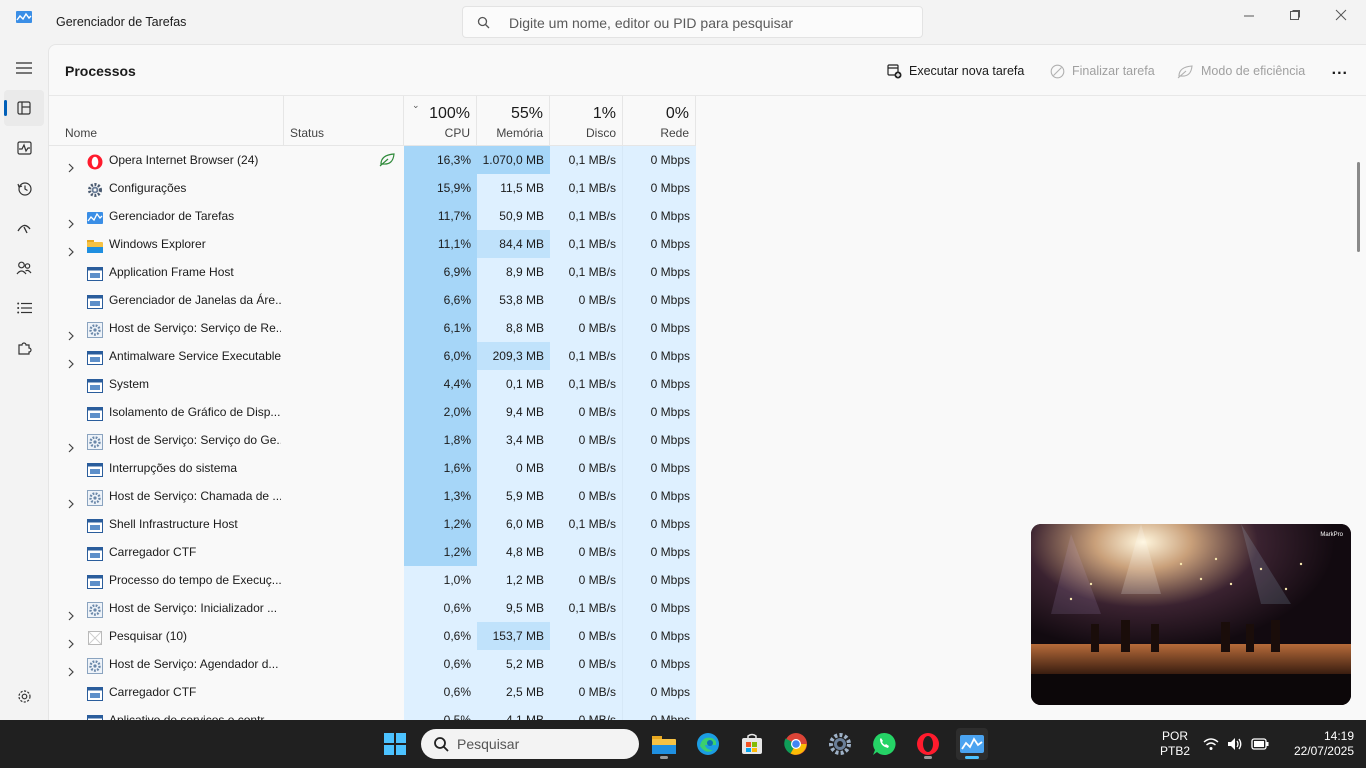  Describe the element at coordinates (374, 692) in the screenshot. I see `process-row: Carregador CTF 0,6% 2,5 MB 0 MB/s 0 Mbps` at that location.